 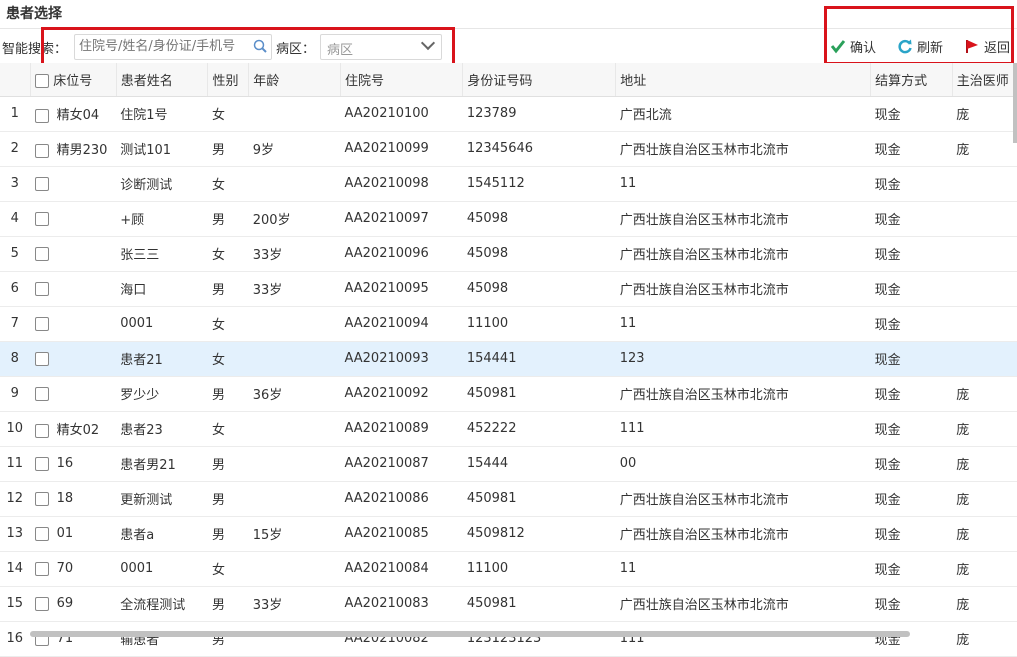 I want to click on row-index: 9, so click(x=15, y=394).